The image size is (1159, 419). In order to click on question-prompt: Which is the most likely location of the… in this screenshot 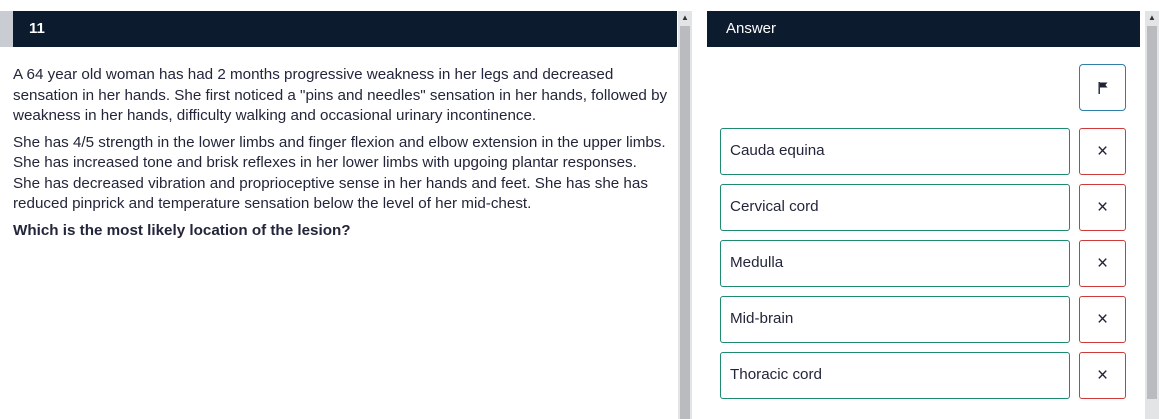, I will do `click(182, 230)`.